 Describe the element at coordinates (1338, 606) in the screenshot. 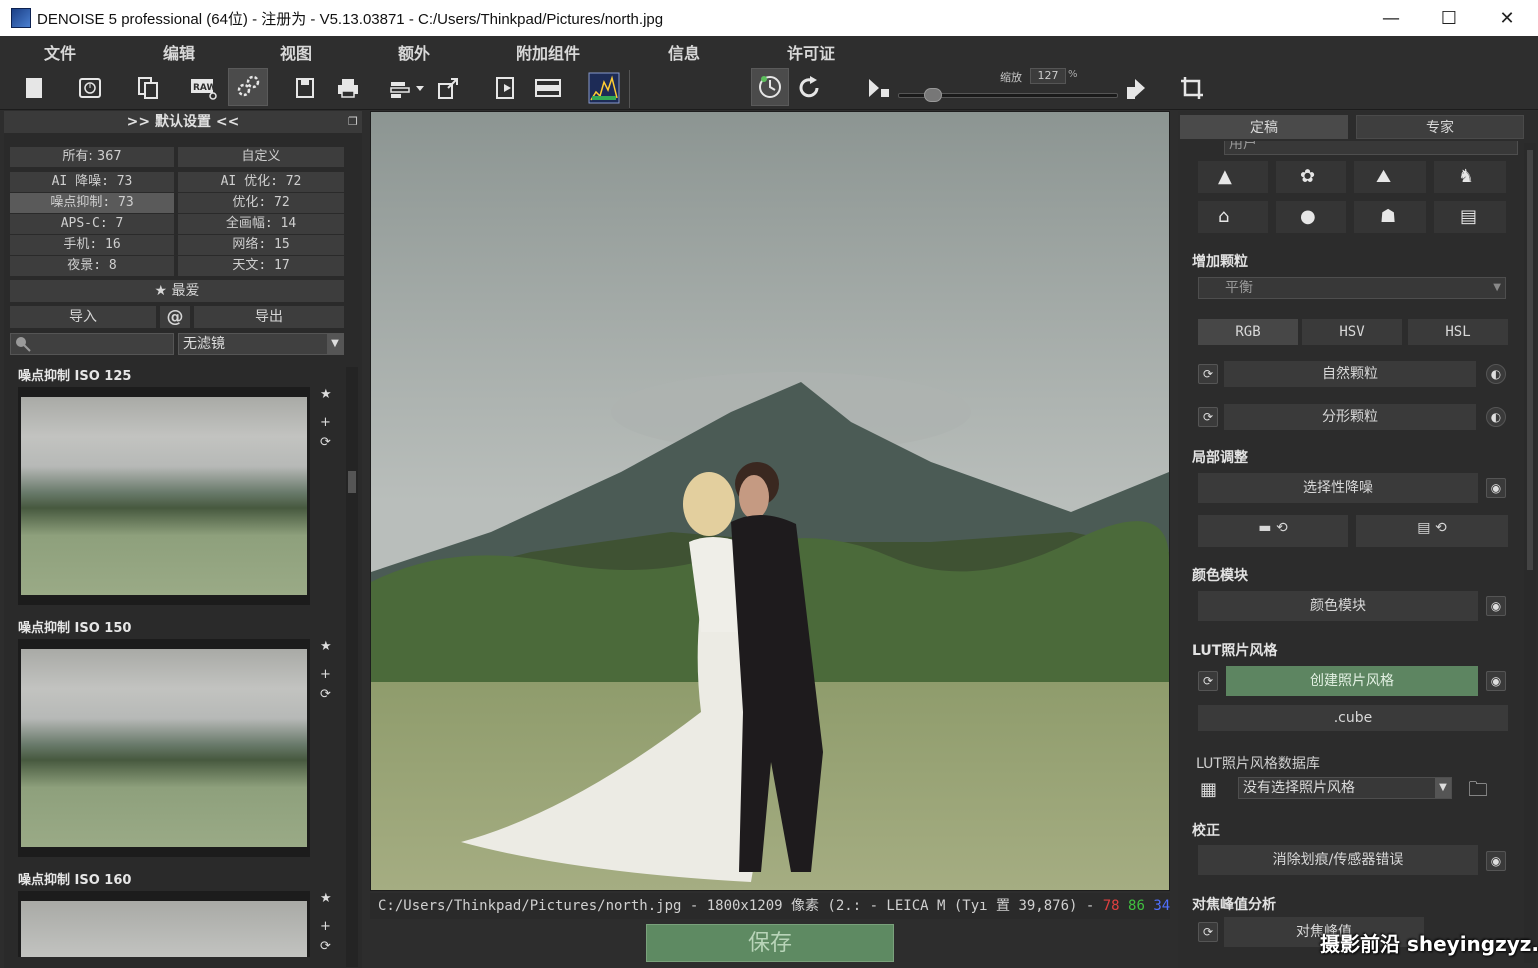

I see `color-module-button: 颜色模块` at that location.